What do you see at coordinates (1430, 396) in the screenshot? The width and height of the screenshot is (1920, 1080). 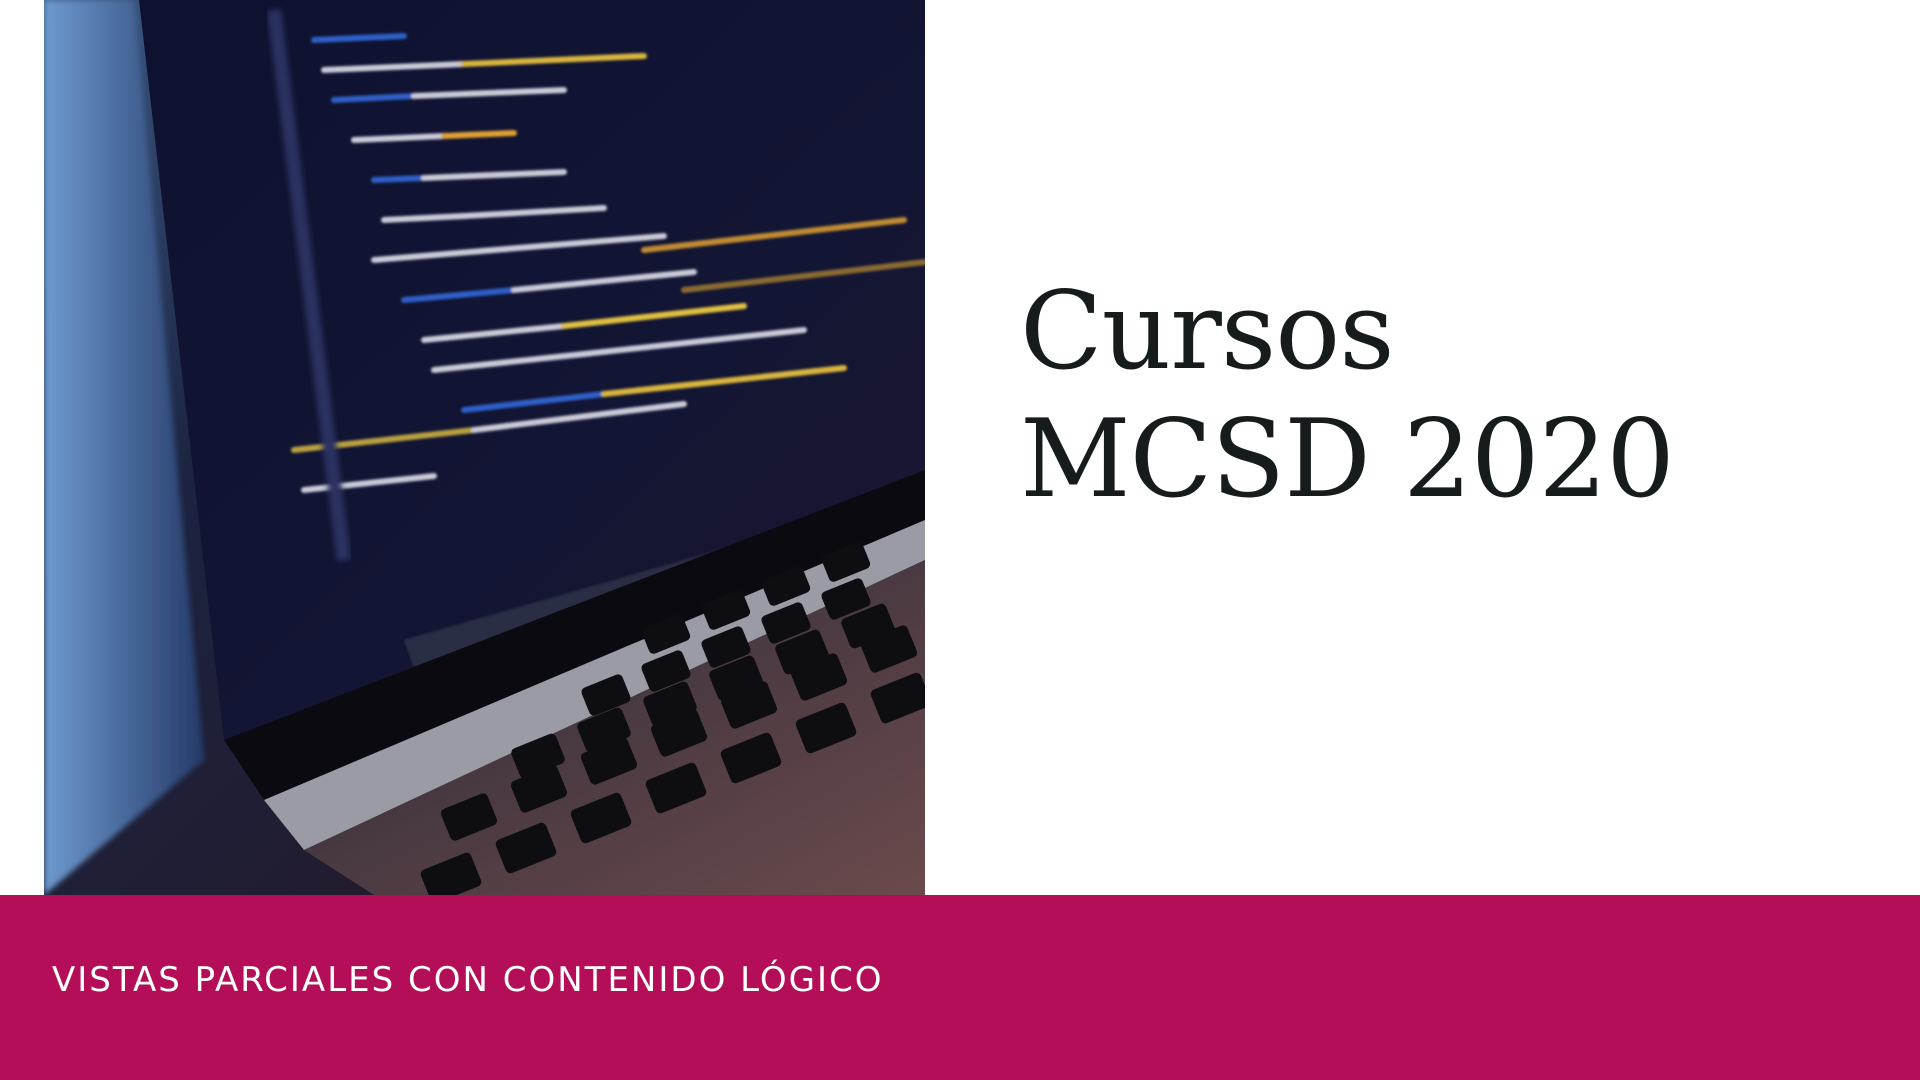 I see `title-block: Cursos MCSD 2020` at bounding box center [1430, 396].